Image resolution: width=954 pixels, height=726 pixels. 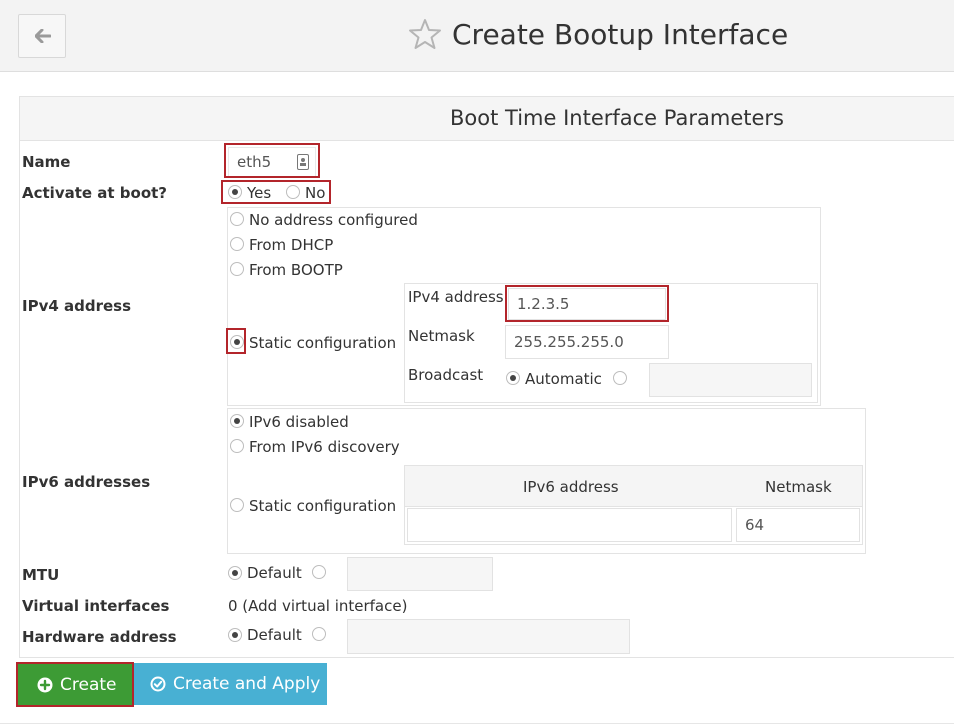 What do you see at coordinates (617, 118) in the screenshot?
I see `panel-title: Boot Time Interface Parameters` at bounding box center [617, 118].